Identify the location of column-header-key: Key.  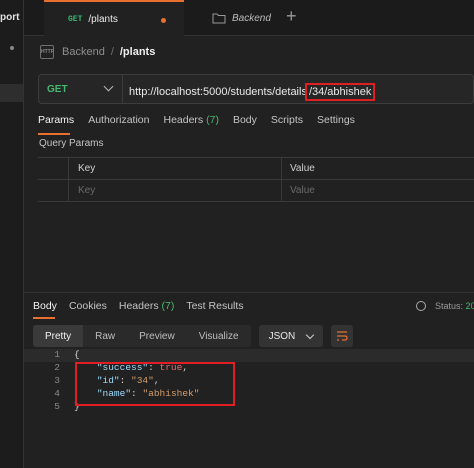
(87, 168).